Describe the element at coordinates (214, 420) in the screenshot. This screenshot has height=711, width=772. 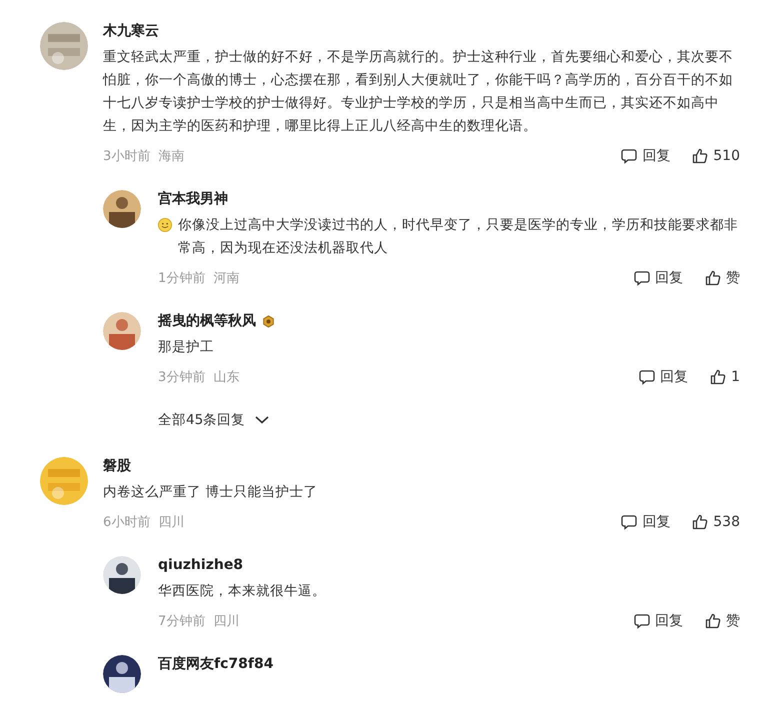
I see `show-all-replies-link: 全部45条回复` at that location.